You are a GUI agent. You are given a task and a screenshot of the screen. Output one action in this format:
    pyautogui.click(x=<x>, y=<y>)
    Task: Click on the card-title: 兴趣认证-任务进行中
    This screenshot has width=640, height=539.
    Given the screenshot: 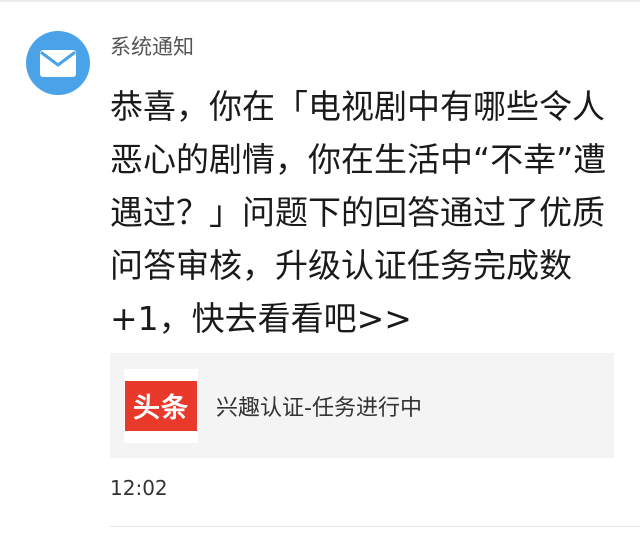 What is the action you would take?
    pyautogui.click(x=319, y=408)
    